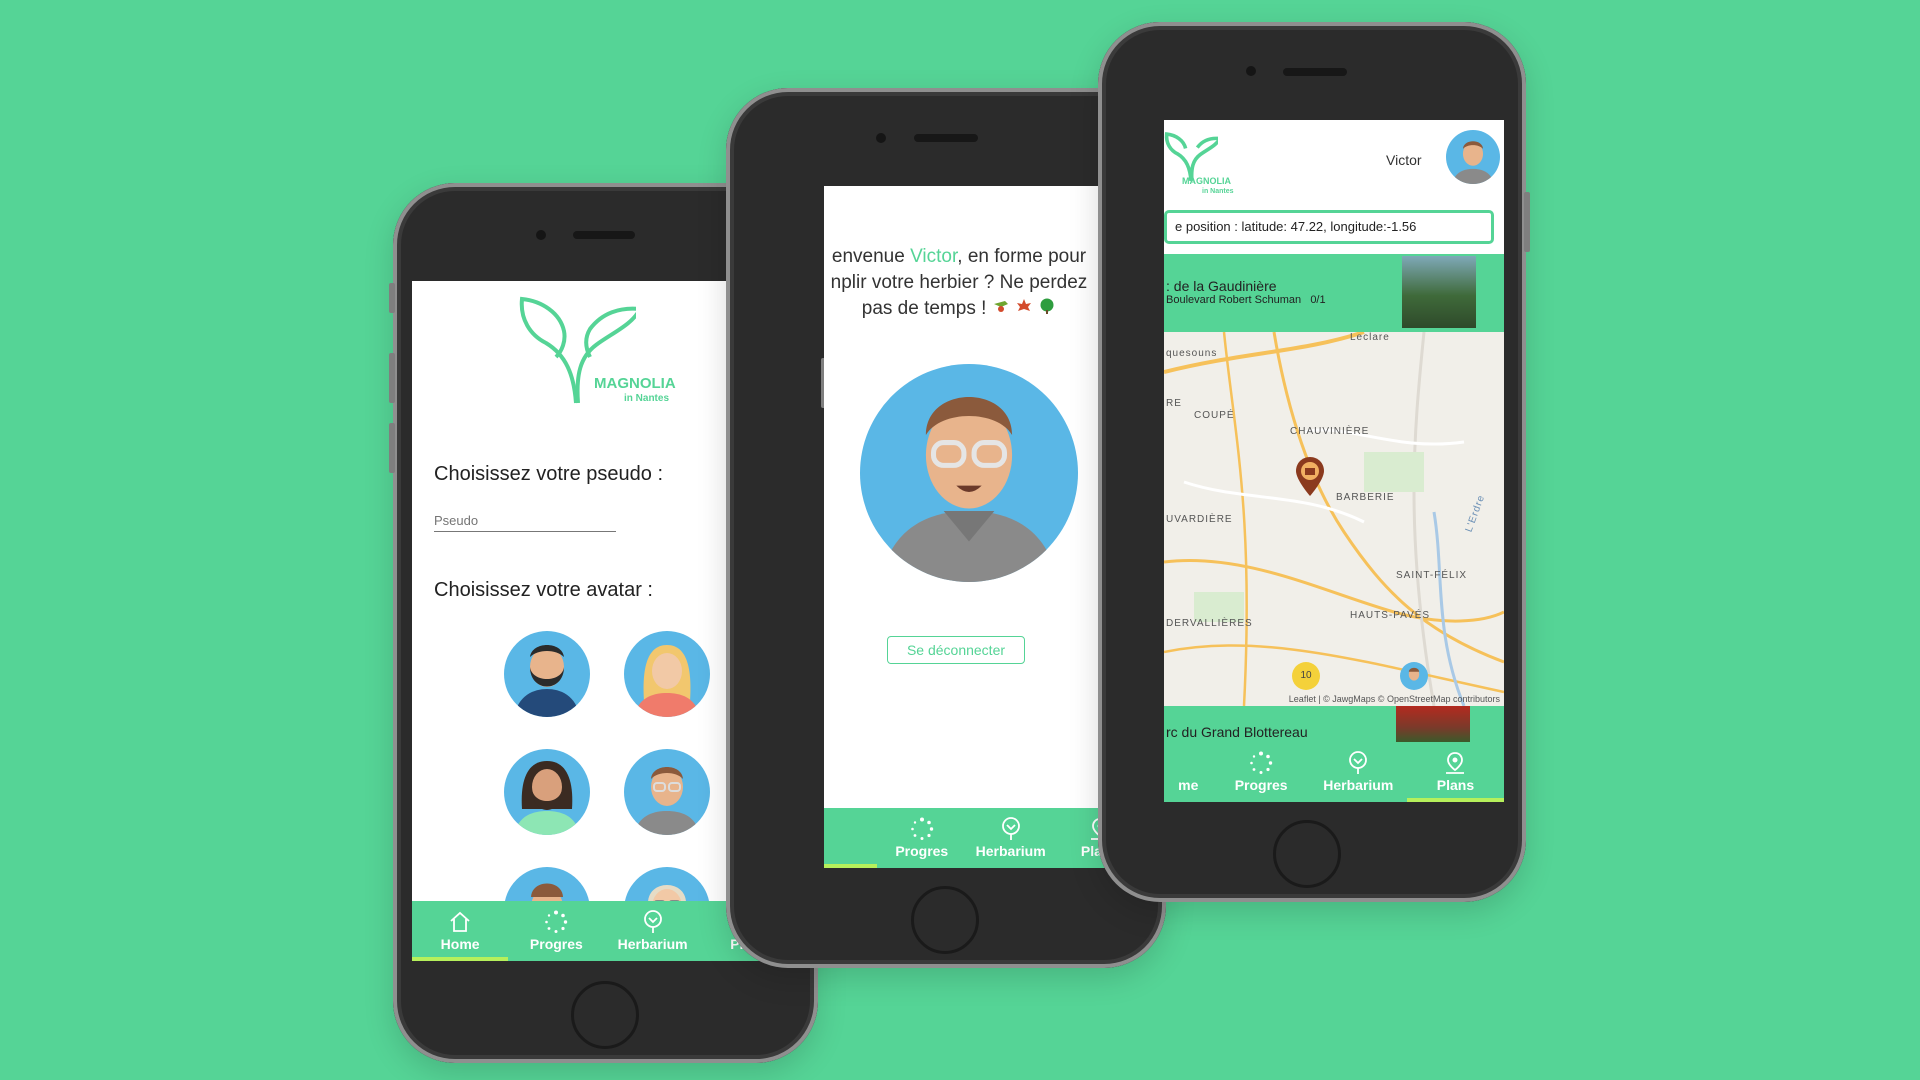  What do you see at coordinates (959, 282) in the screenshot?
I see `welcome-line-2: nplir votre herbier ? Ne perdez` at bounding box center [959, 282].